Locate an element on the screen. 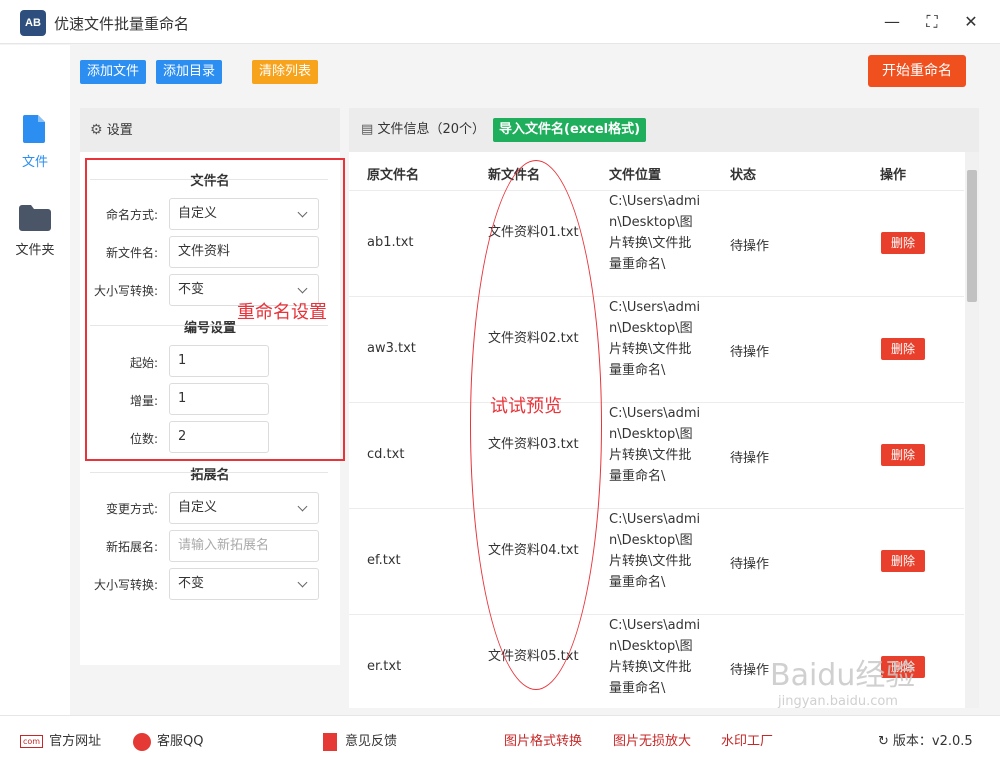 Image resolution: width=1000 pixels, height=760 pixels. new-filename: 文件资料01.txt is located at coordinates (533, 232).